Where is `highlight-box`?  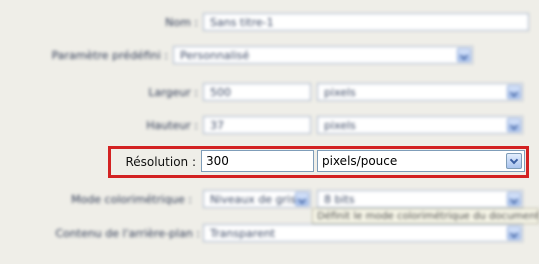
highlight-box is located at coordinates (318, 162).